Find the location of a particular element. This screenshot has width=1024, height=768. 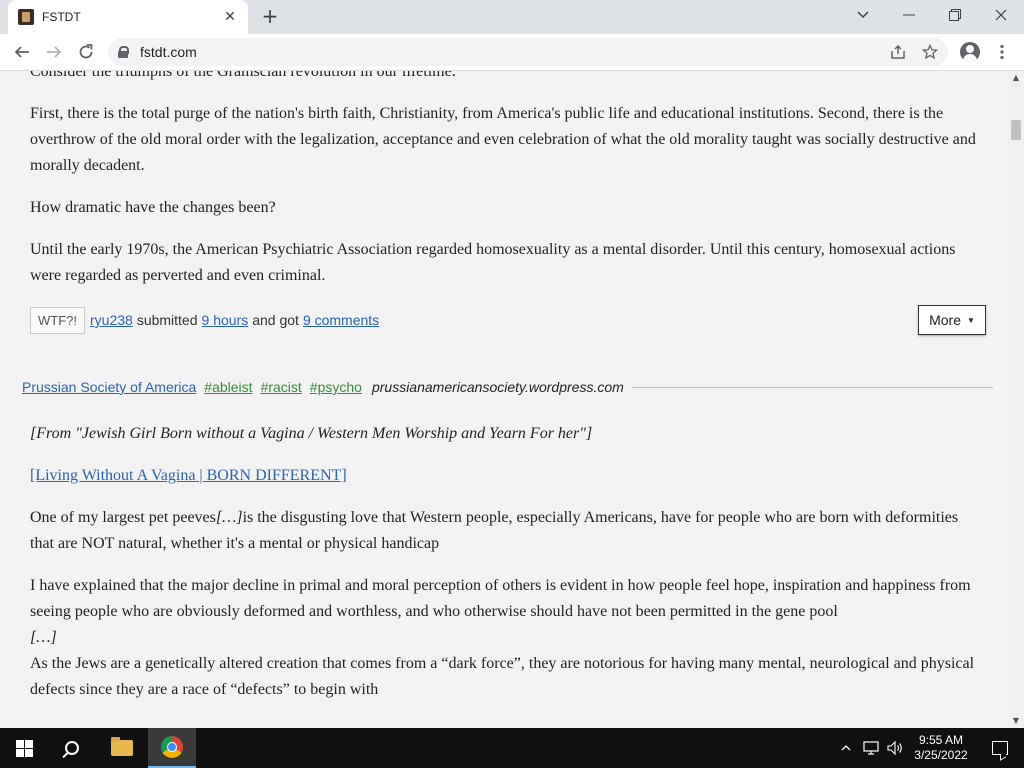

address-bar: fstdt.com is located at coordinates (528, 52).